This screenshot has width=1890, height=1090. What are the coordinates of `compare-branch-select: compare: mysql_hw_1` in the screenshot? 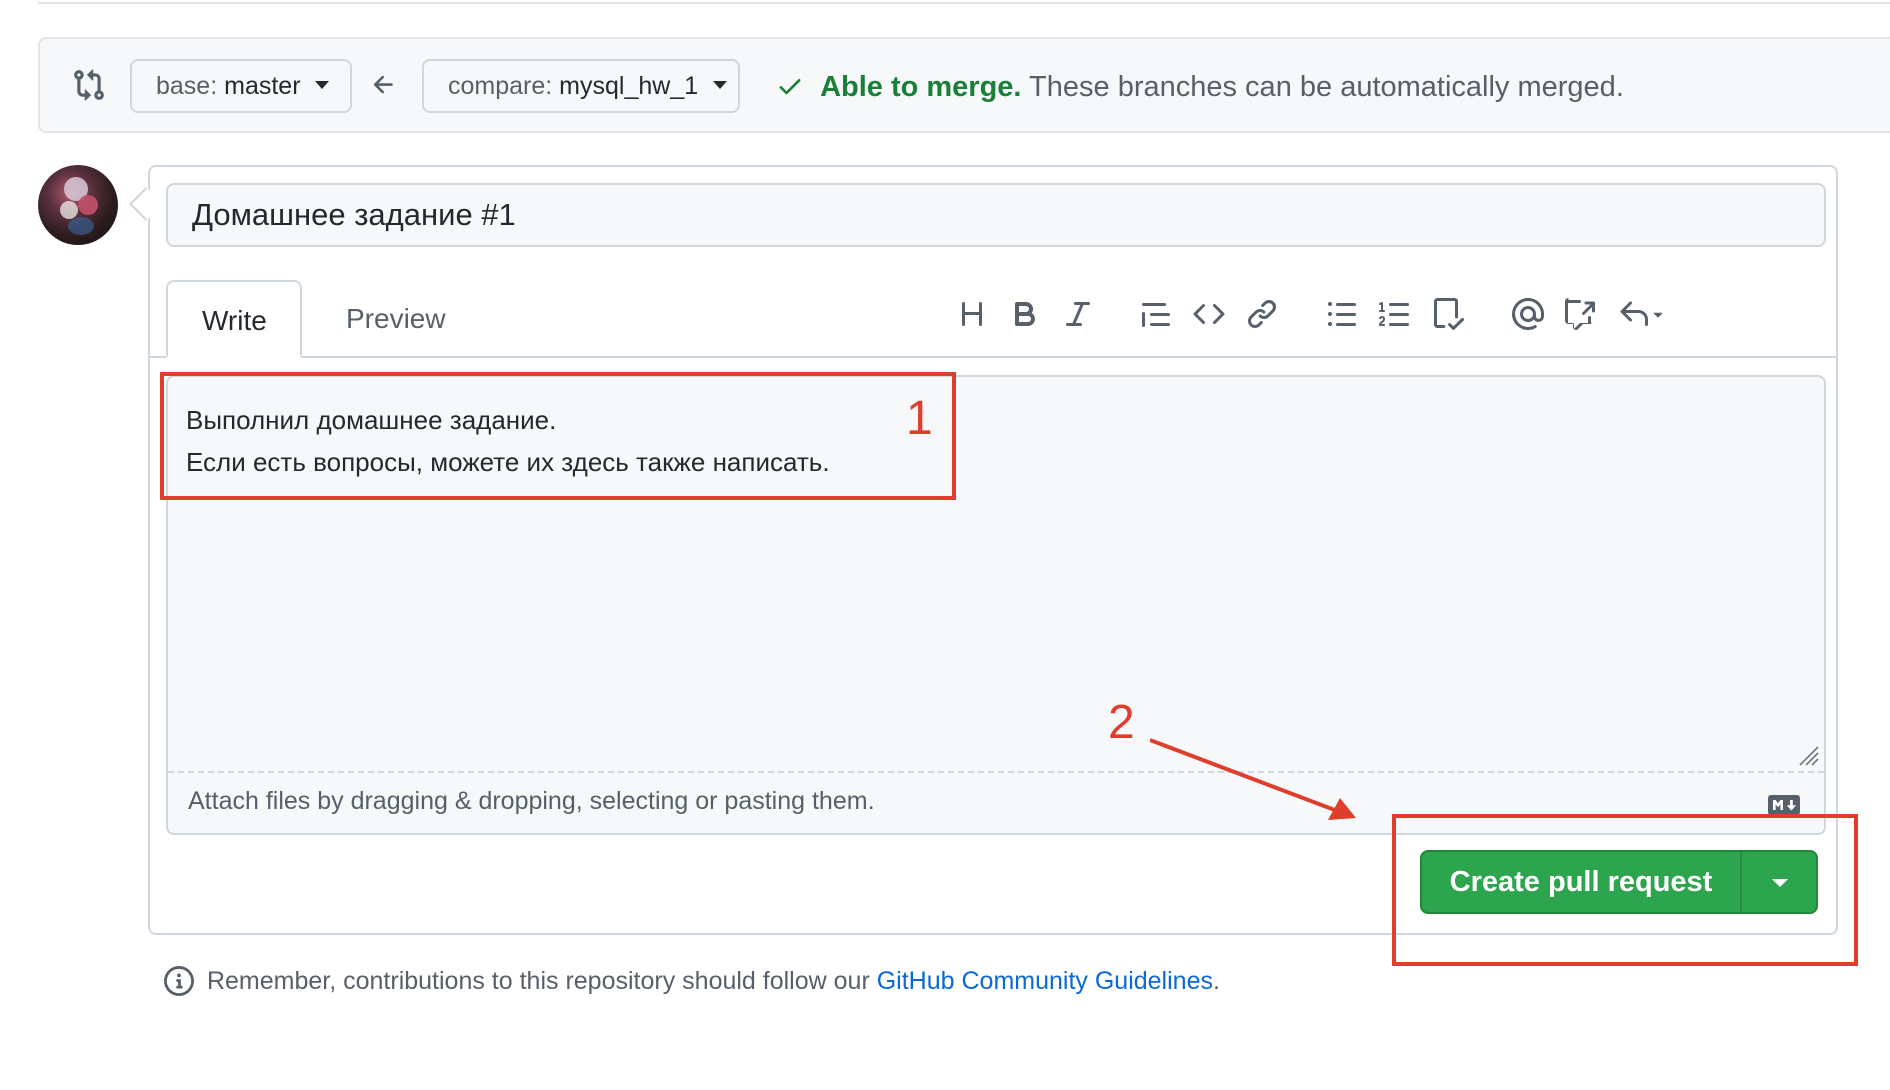 It's located at (581, 86).